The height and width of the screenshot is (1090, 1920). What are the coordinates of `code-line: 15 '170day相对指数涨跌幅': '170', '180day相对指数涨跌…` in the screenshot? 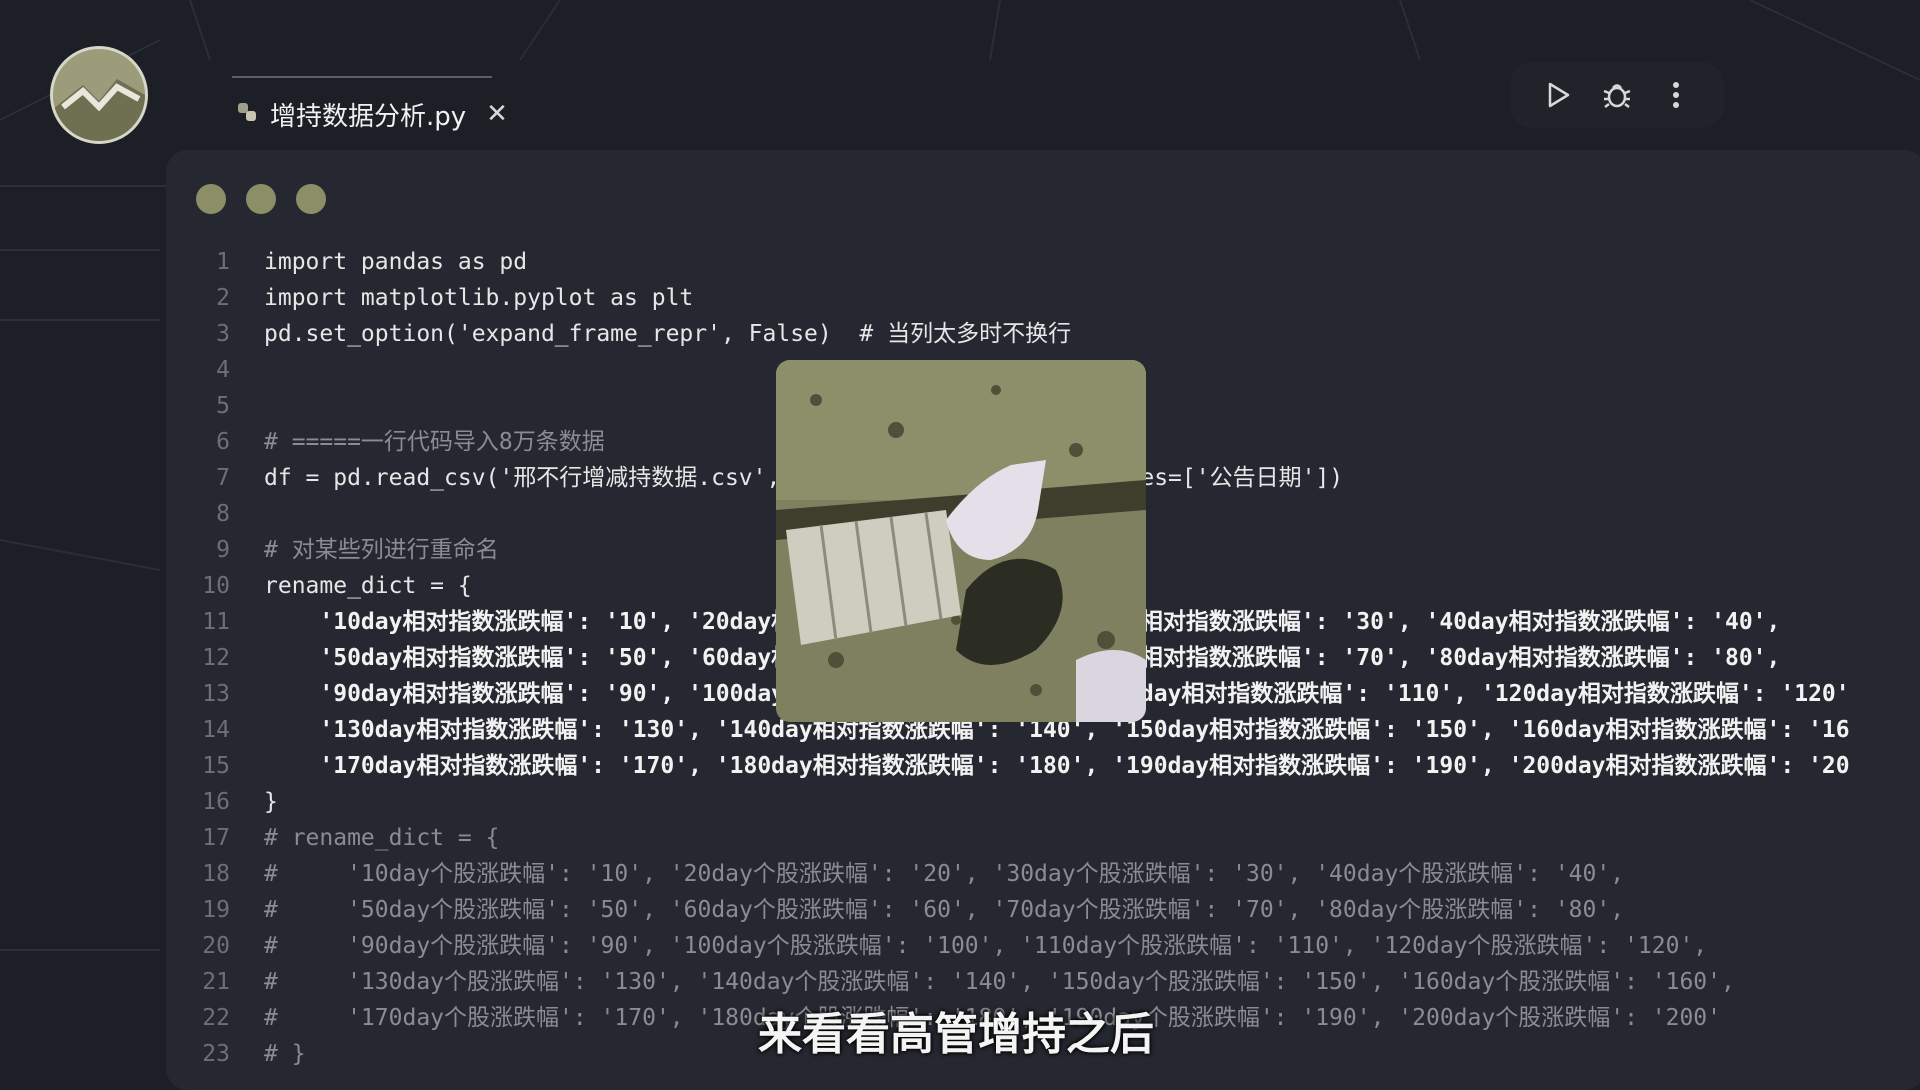 It's located at (1043, 766).